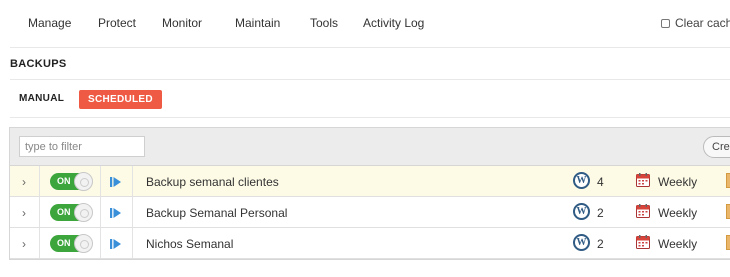 The image size is (730, 277). Describe the element at coordinates (370, 243) in the screenshot. I see `table-row: › ON Nichos Semanal W 2 Weekly` at that location.